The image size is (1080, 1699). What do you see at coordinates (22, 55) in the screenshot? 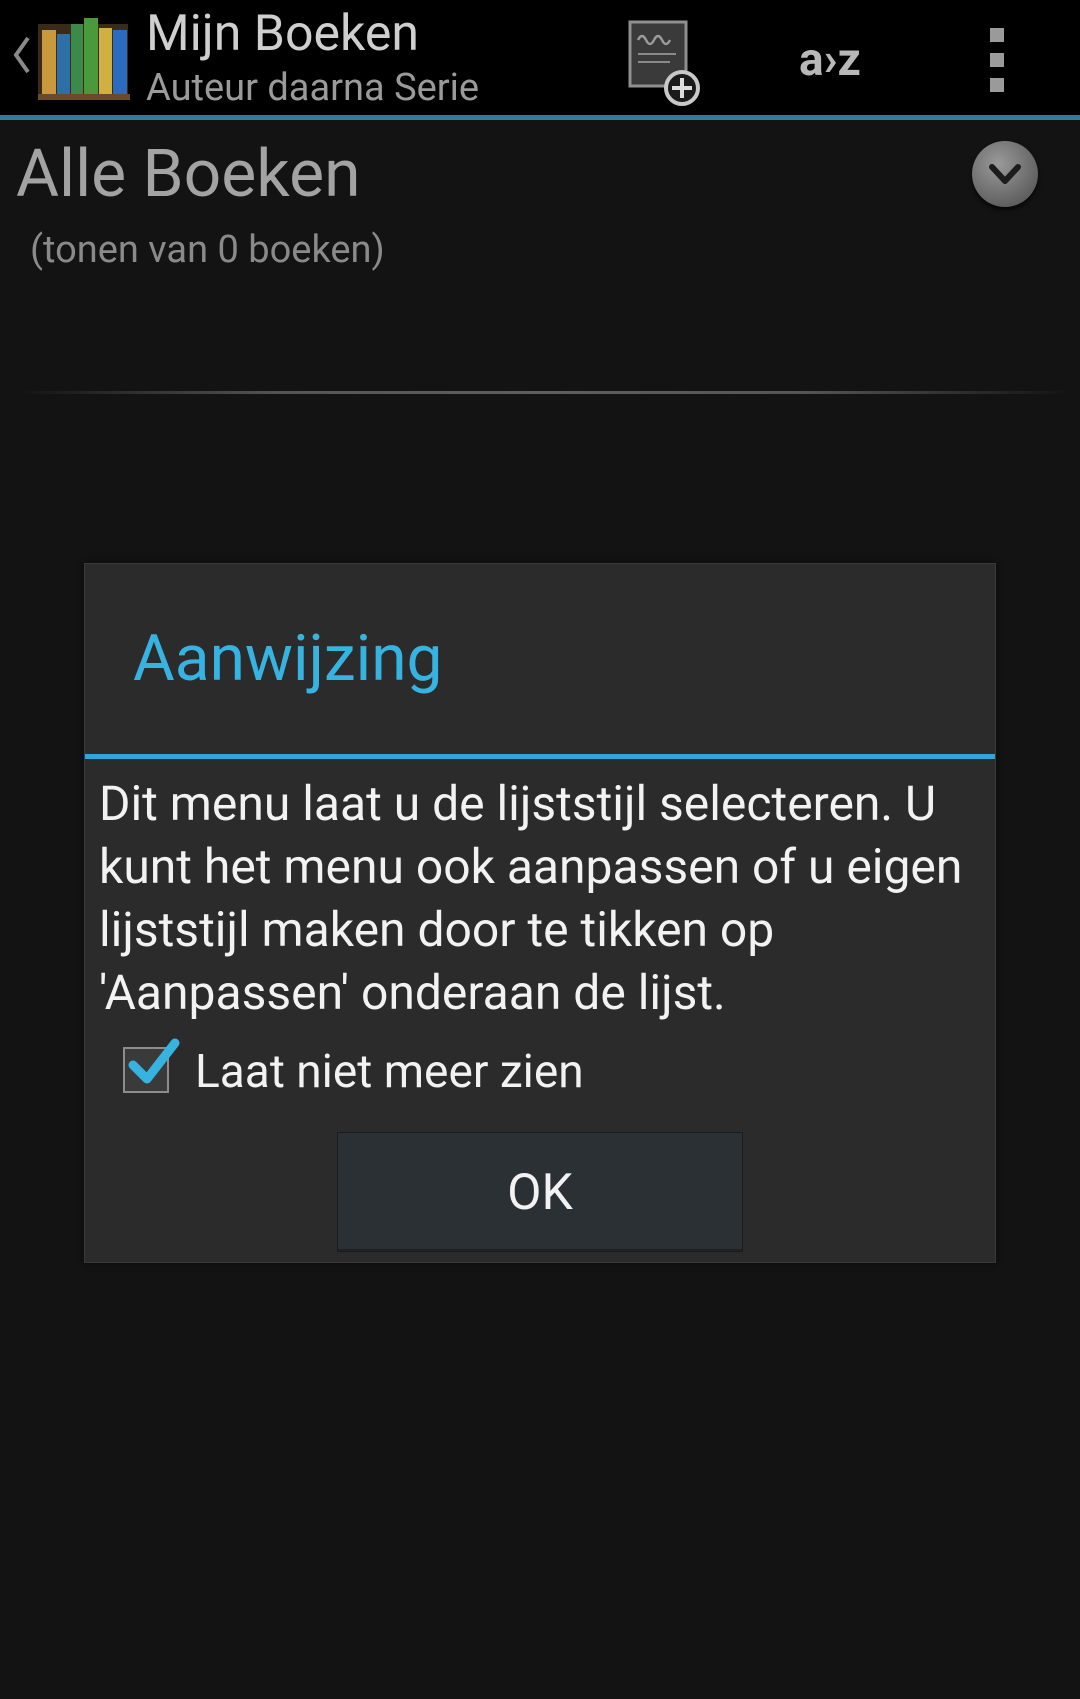
I see `chevron-left-icon` at bounding box center [22, 55].